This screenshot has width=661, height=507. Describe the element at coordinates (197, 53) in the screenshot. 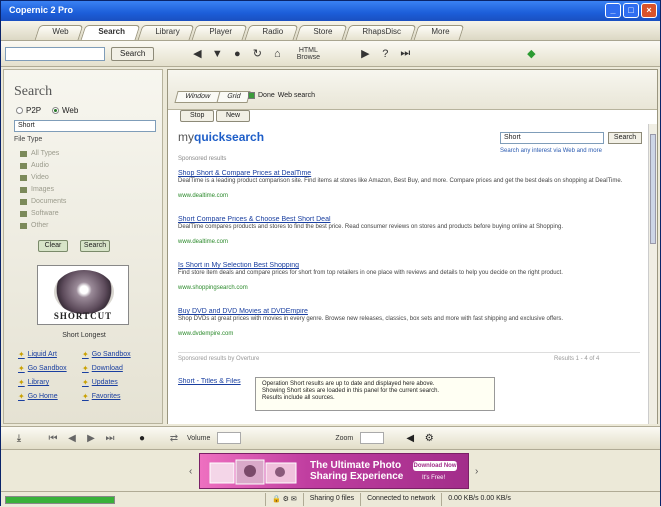

I see `back-icon: ◀` at that location.